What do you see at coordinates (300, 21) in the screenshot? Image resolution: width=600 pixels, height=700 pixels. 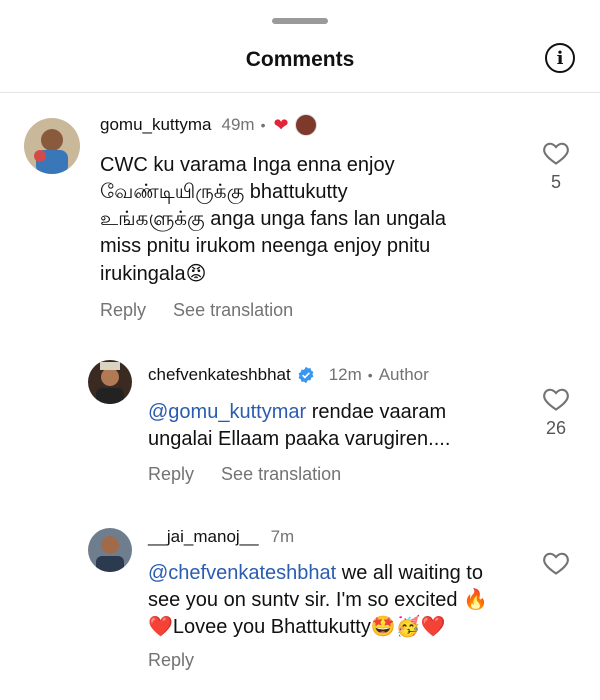 I see `drag-handle` at bounding box center [300, 21].